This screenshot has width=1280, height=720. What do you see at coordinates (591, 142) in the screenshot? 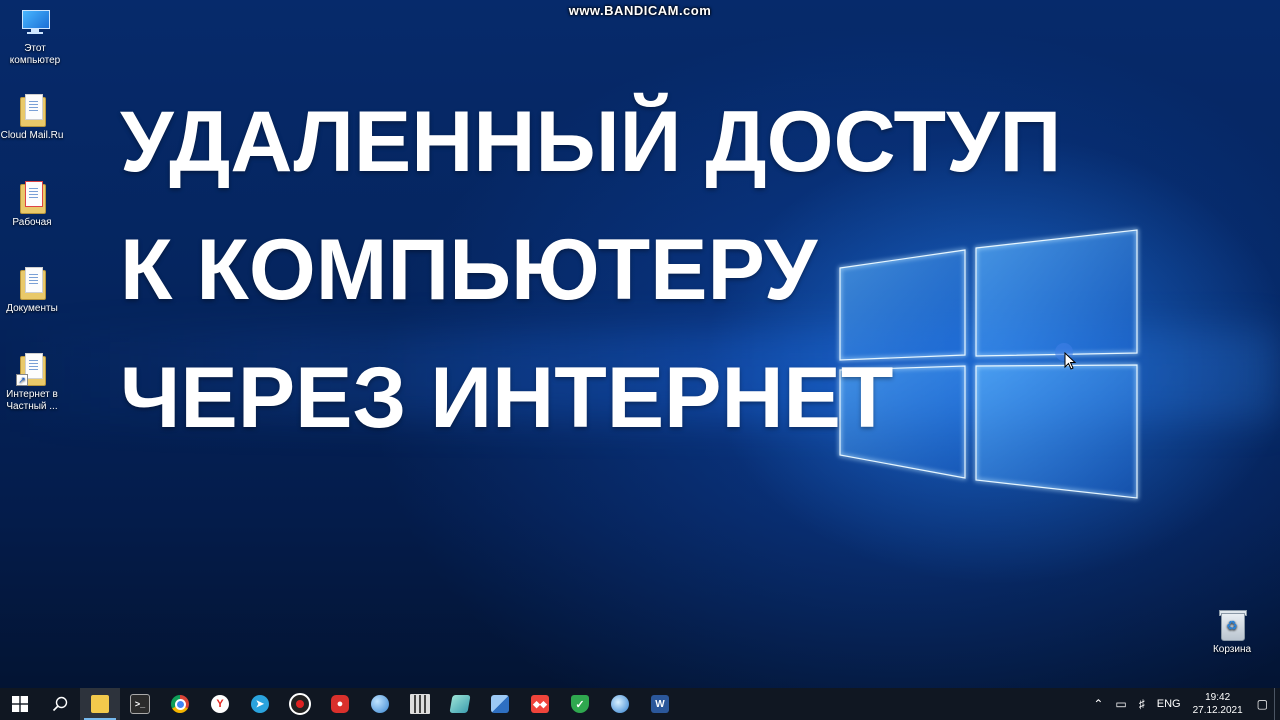
I see `title-line-1: УДАЛЕННЫЙ ДОСТУП` at bounding box center [591, 142].